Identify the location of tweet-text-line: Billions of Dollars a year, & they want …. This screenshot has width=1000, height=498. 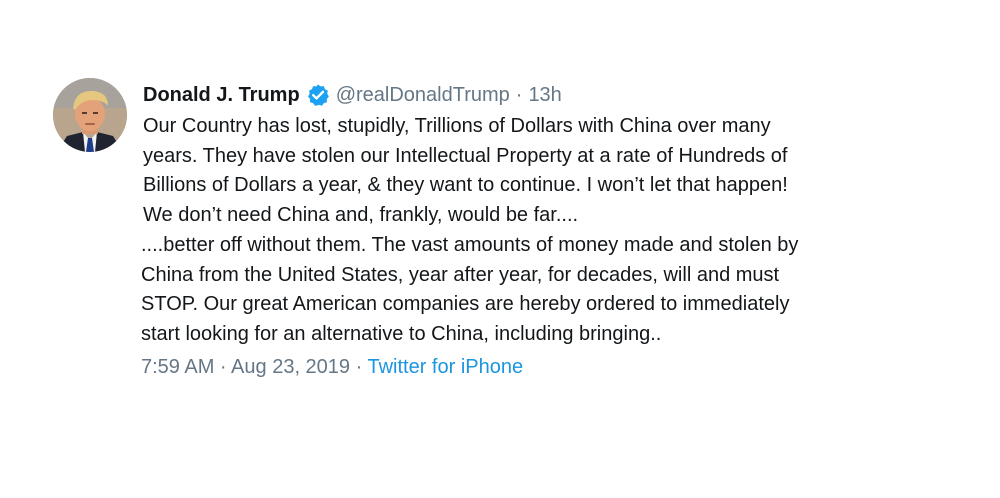
(465, 185).